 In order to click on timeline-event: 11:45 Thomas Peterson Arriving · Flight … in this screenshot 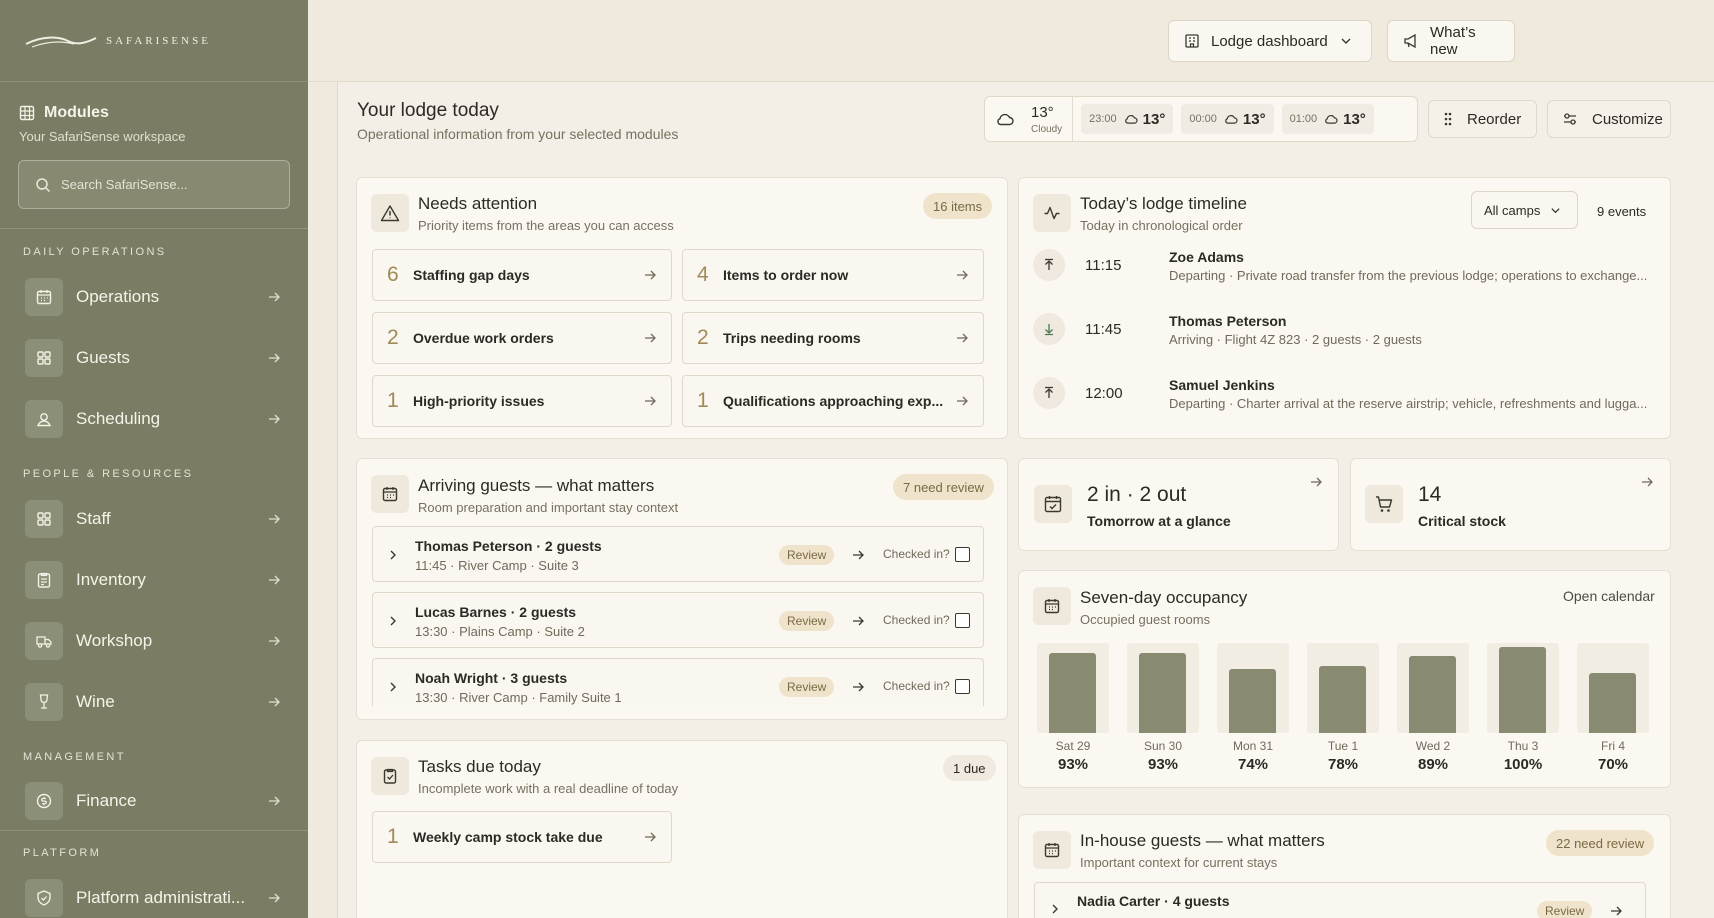, I will do `click(1343, 338)`.